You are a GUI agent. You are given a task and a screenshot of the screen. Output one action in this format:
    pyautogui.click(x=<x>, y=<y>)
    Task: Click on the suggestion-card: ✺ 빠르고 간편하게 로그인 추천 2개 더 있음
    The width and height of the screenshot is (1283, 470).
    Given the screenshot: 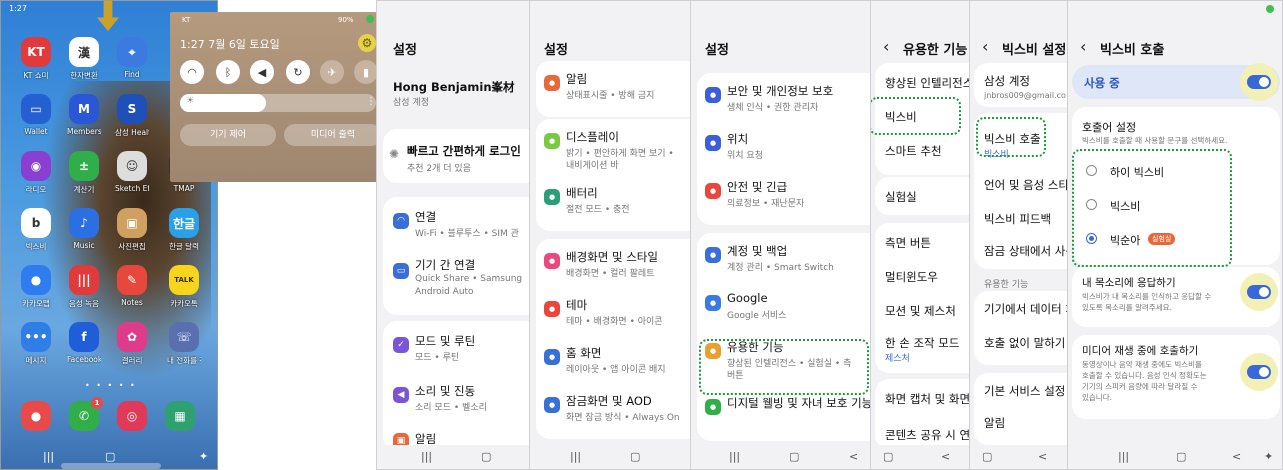 What is the action you would take?
    pyautogui.click(x=456, y=156)
    